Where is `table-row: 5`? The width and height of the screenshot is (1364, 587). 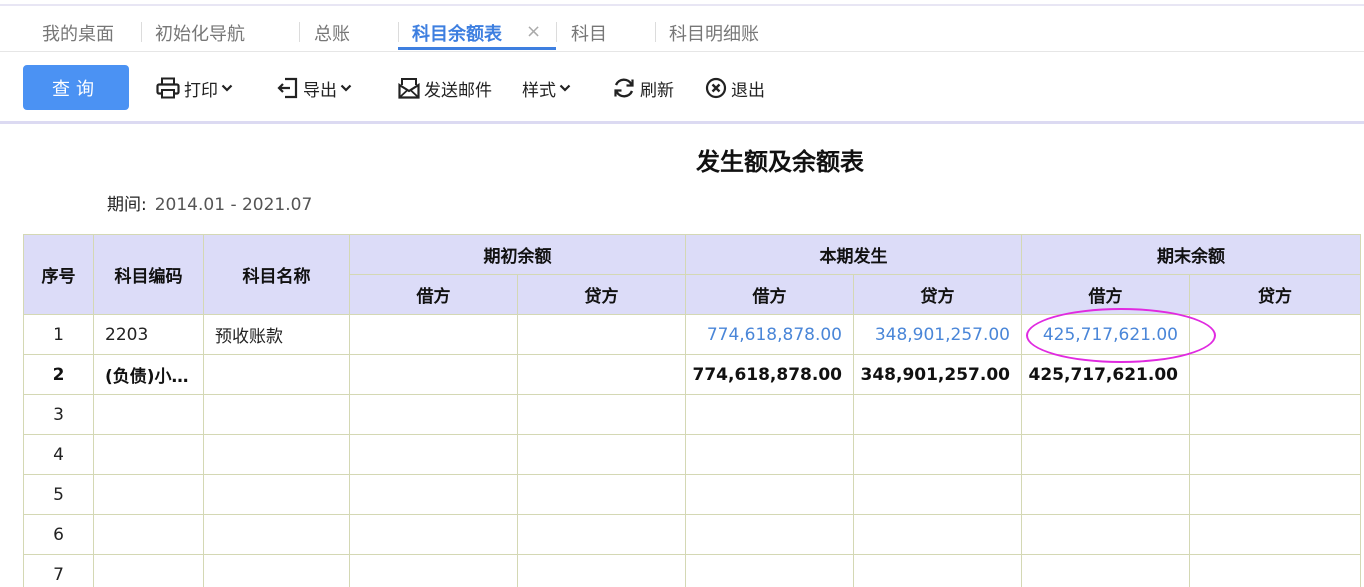
table-row: 5 is located at coordinates (692, 494).